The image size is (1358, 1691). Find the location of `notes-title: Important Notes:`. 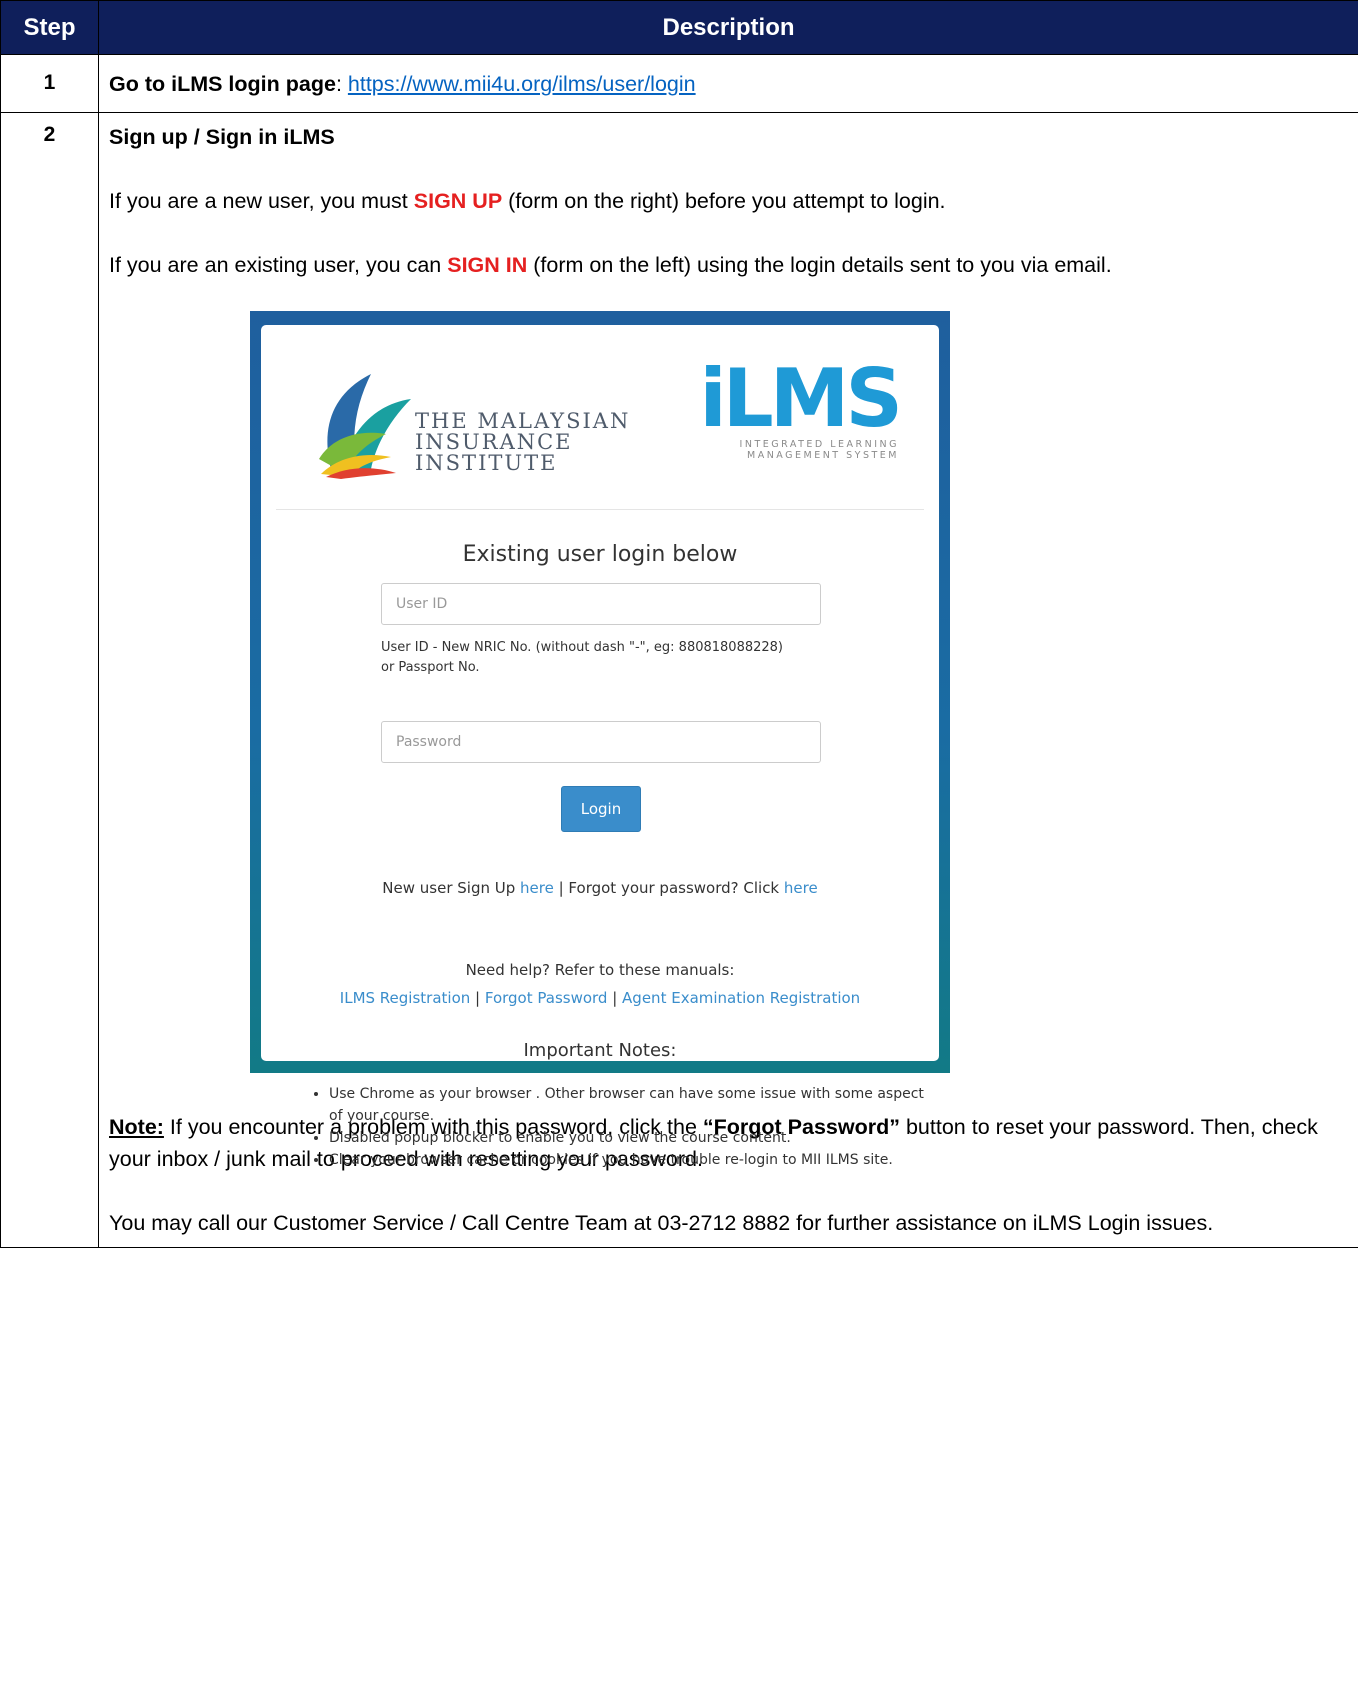

notes-title: Important Notes: is located at coordinates (600, 1050).